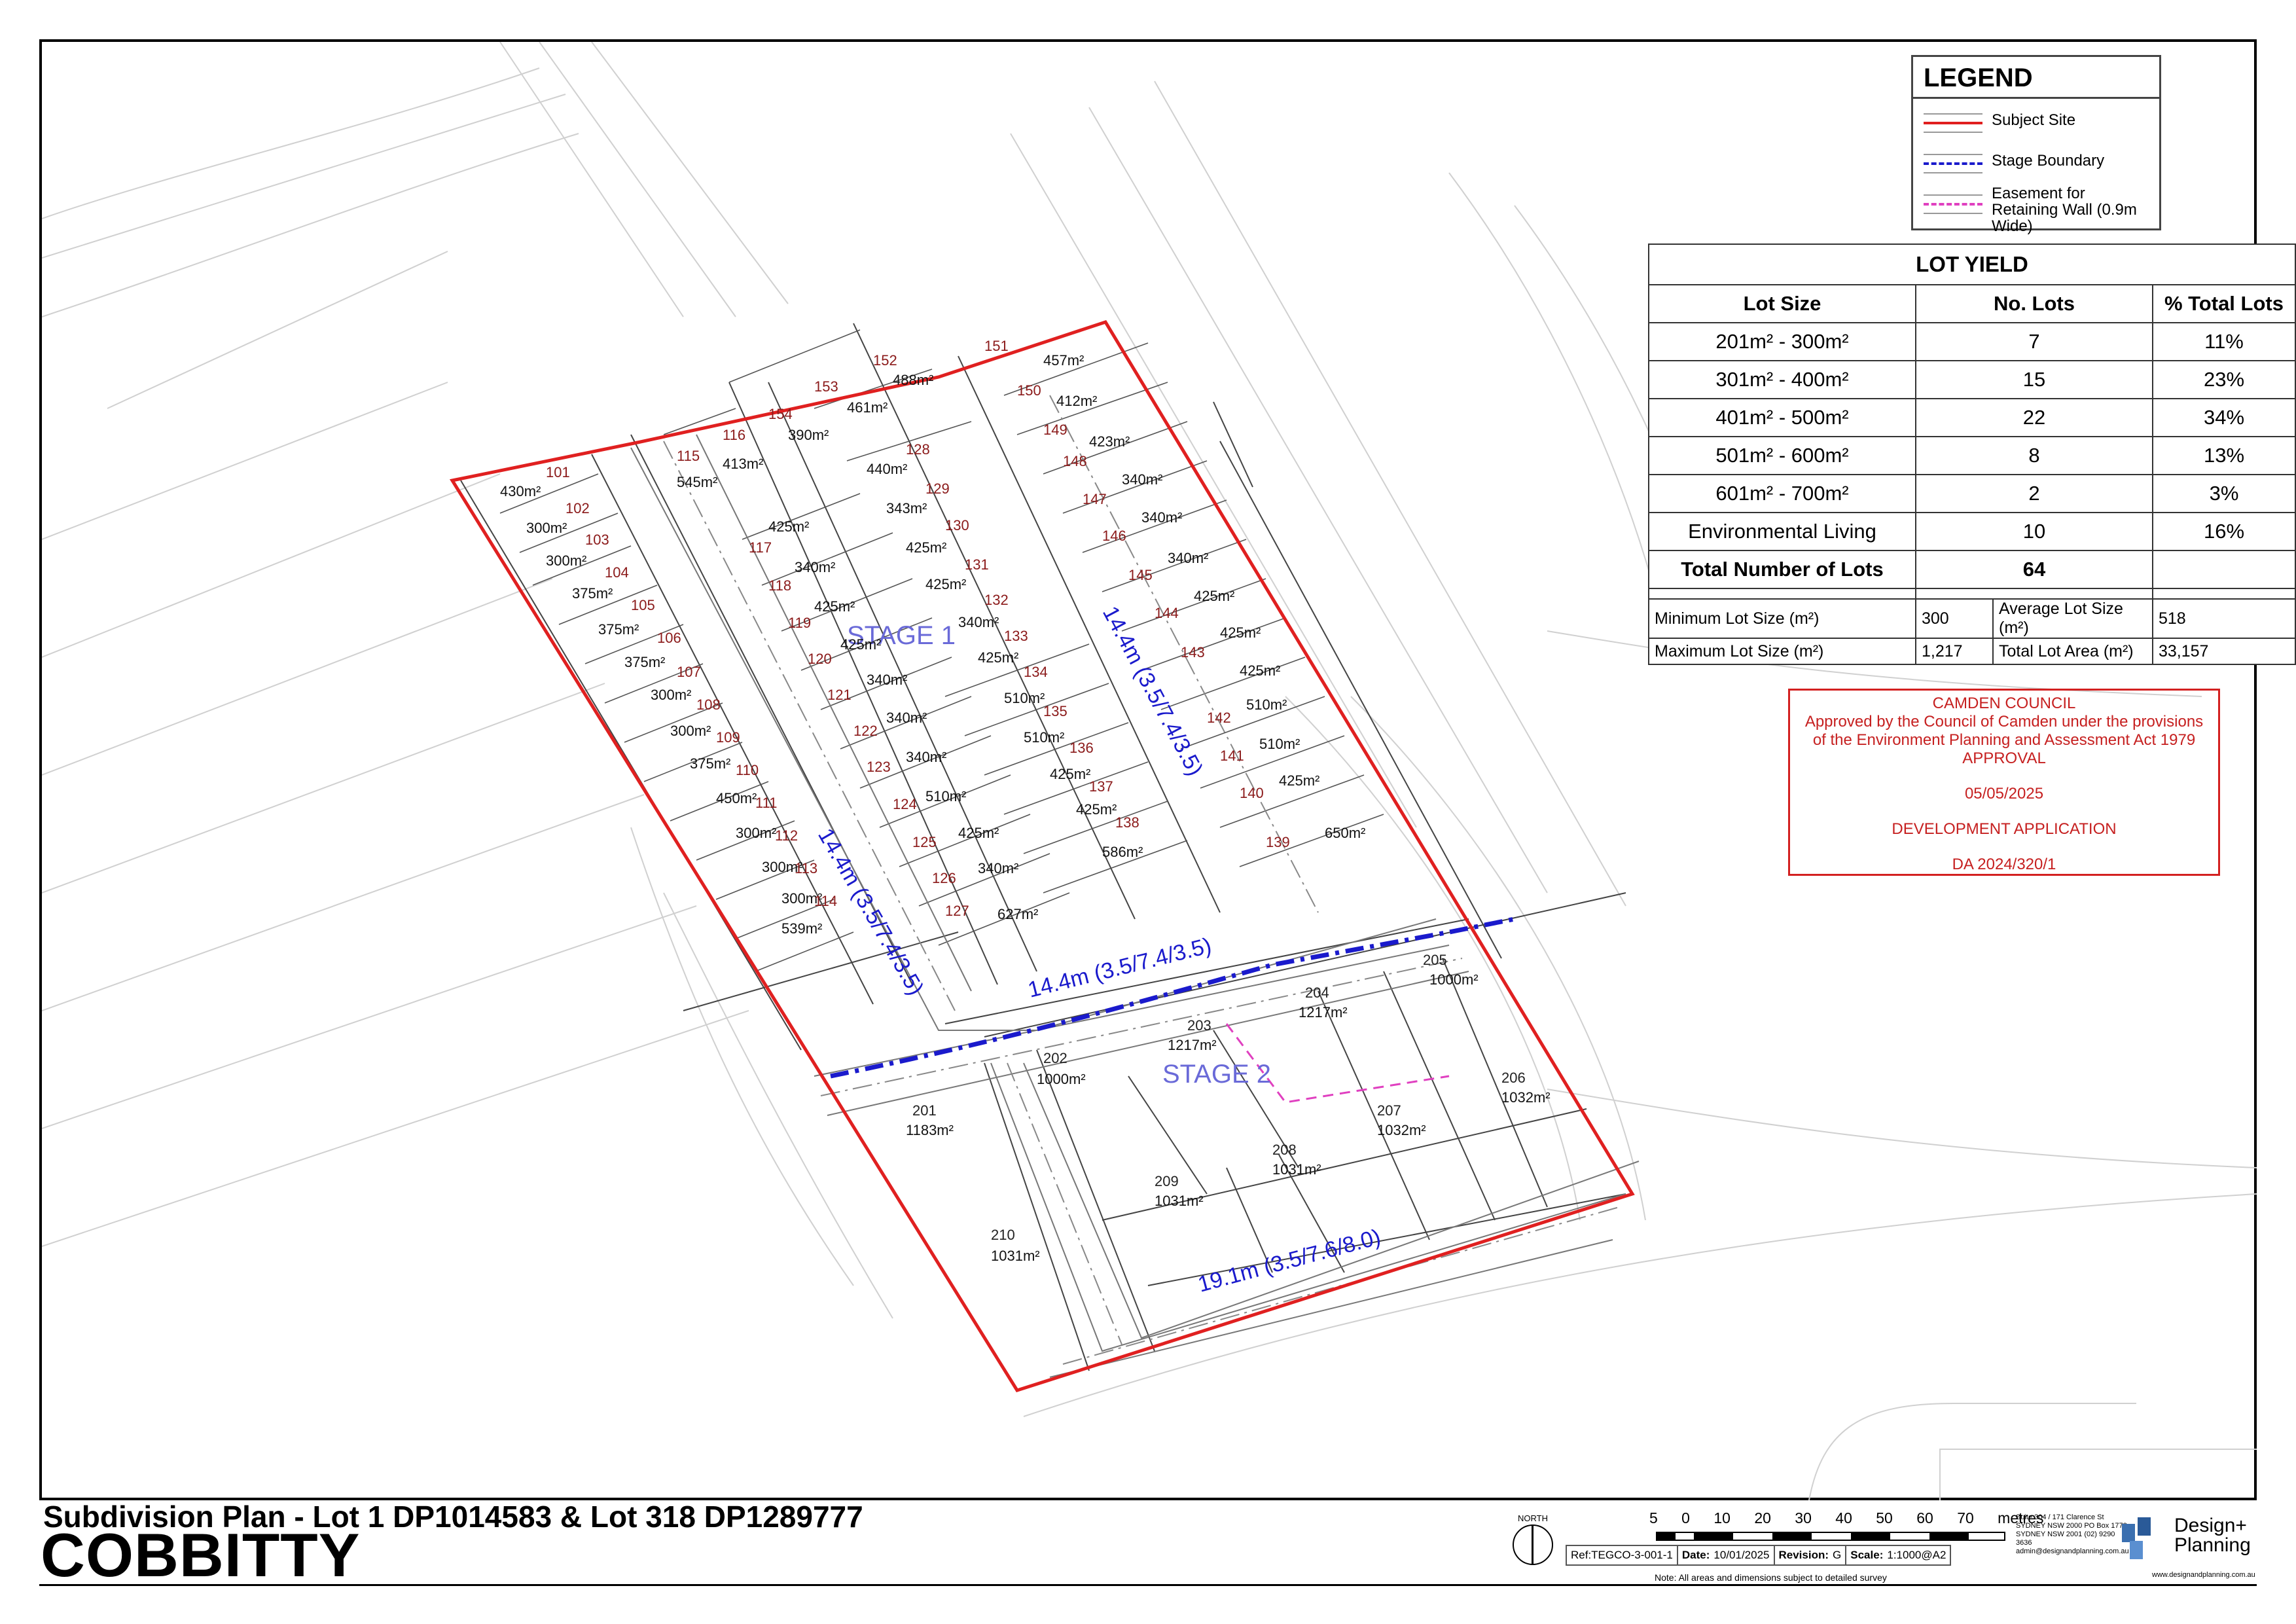 This screenshot has height=1624, width=2296. What do you see at coordinates (1389, 1110) in the screenshot?
I see `lot-number: 207` at bounding box center [1389, 1110].